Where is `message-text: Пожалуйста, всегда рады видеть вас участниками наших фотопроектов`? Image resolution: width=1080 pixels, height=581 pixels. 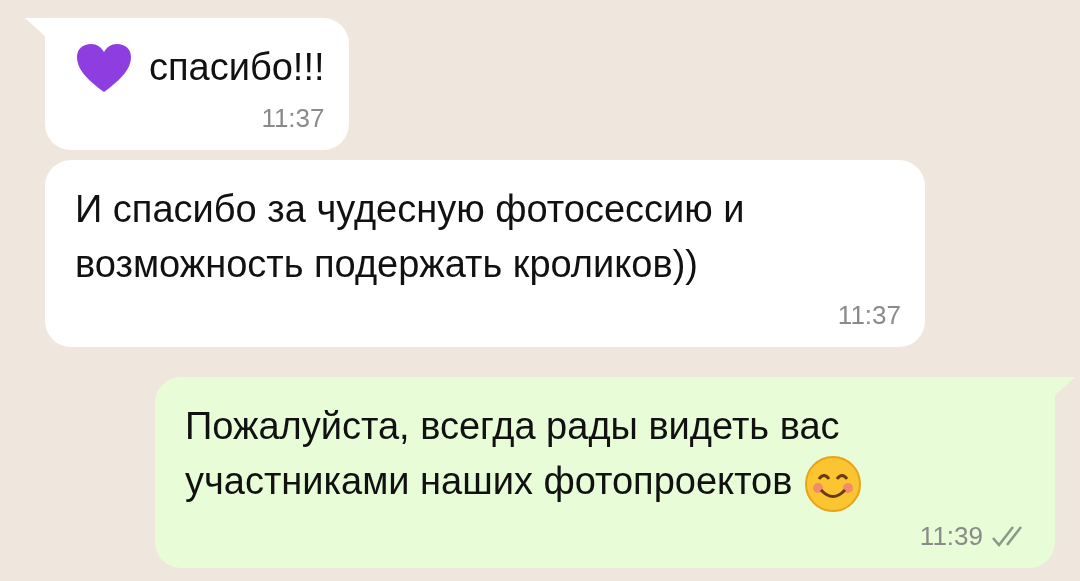
message-text: Пожалуйста, всегда рады видеть вас участниками наших фотопроектов is located at coordinates (512, 453).